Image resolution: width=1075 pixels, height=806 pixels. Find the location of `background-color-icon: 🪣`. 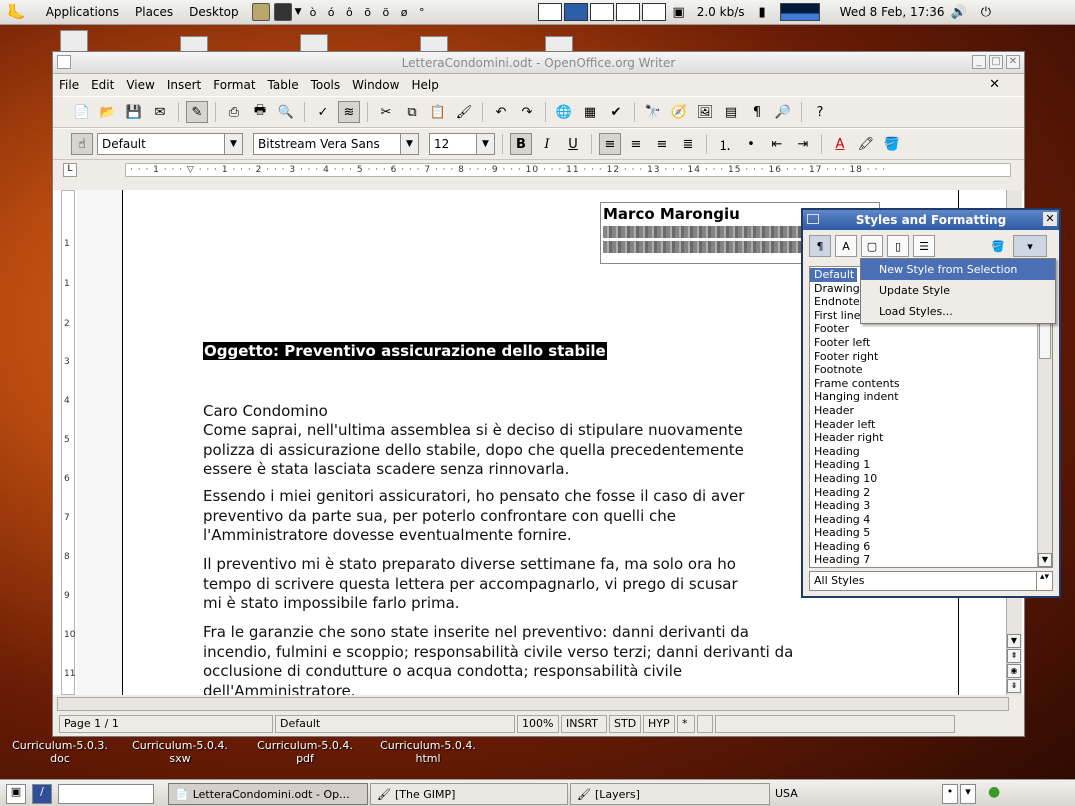

background-color-icon: 🪣 is located at coordinates (892, 144).